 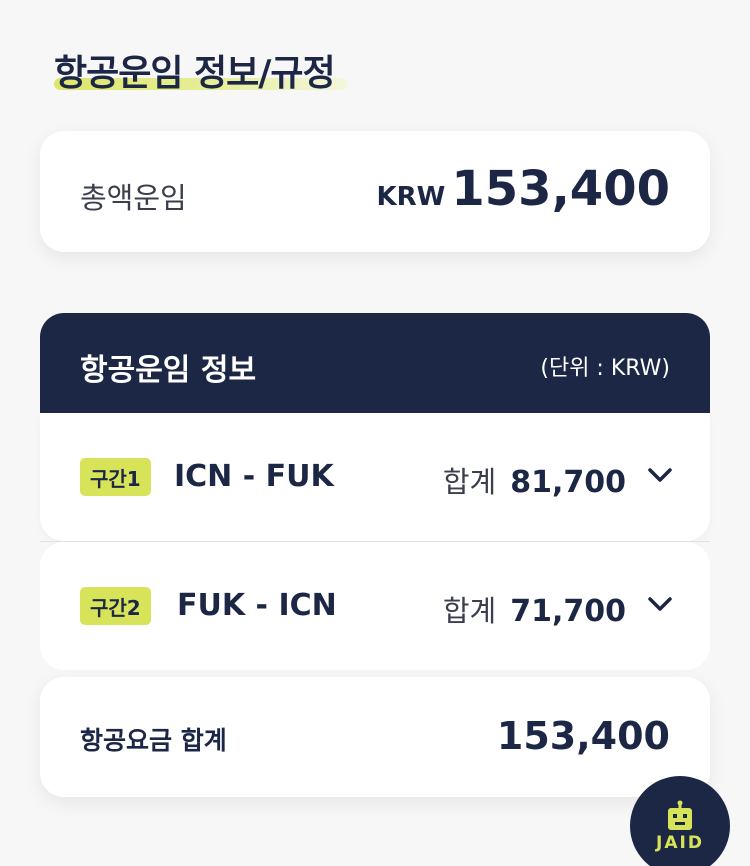 I want to click on segment-badge: 구간1, so click(x=115, y=477).